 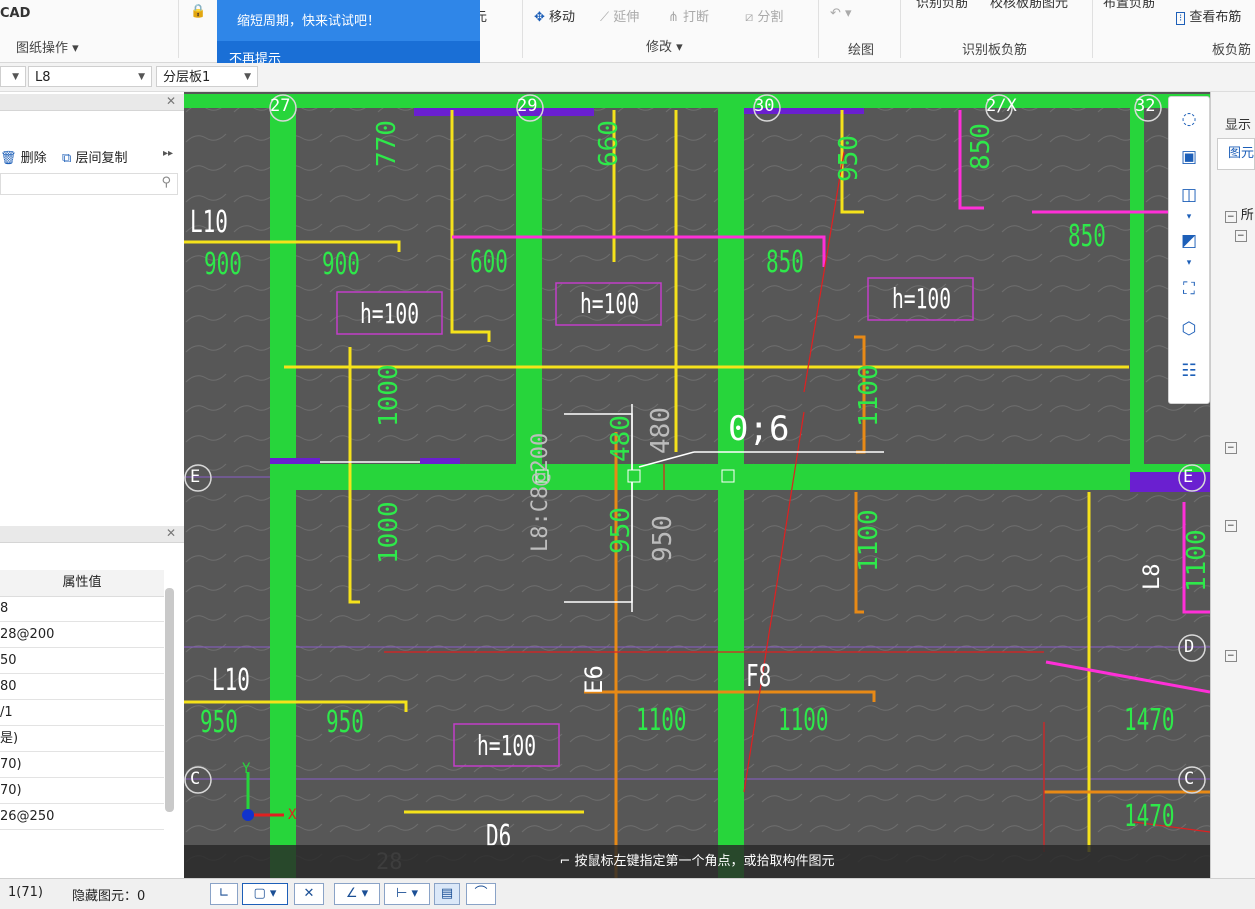 I want to click on axis-label: 30, so click(x=764, y=106).